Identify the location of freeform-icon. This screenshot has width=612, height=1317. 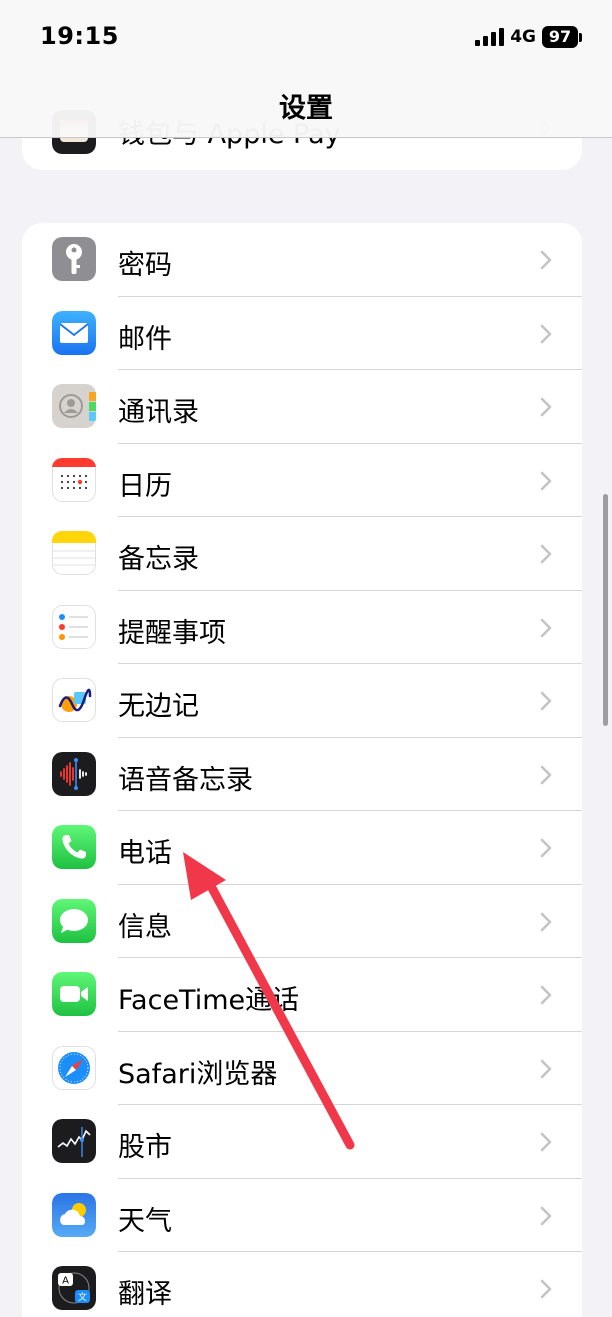
(74, 700).